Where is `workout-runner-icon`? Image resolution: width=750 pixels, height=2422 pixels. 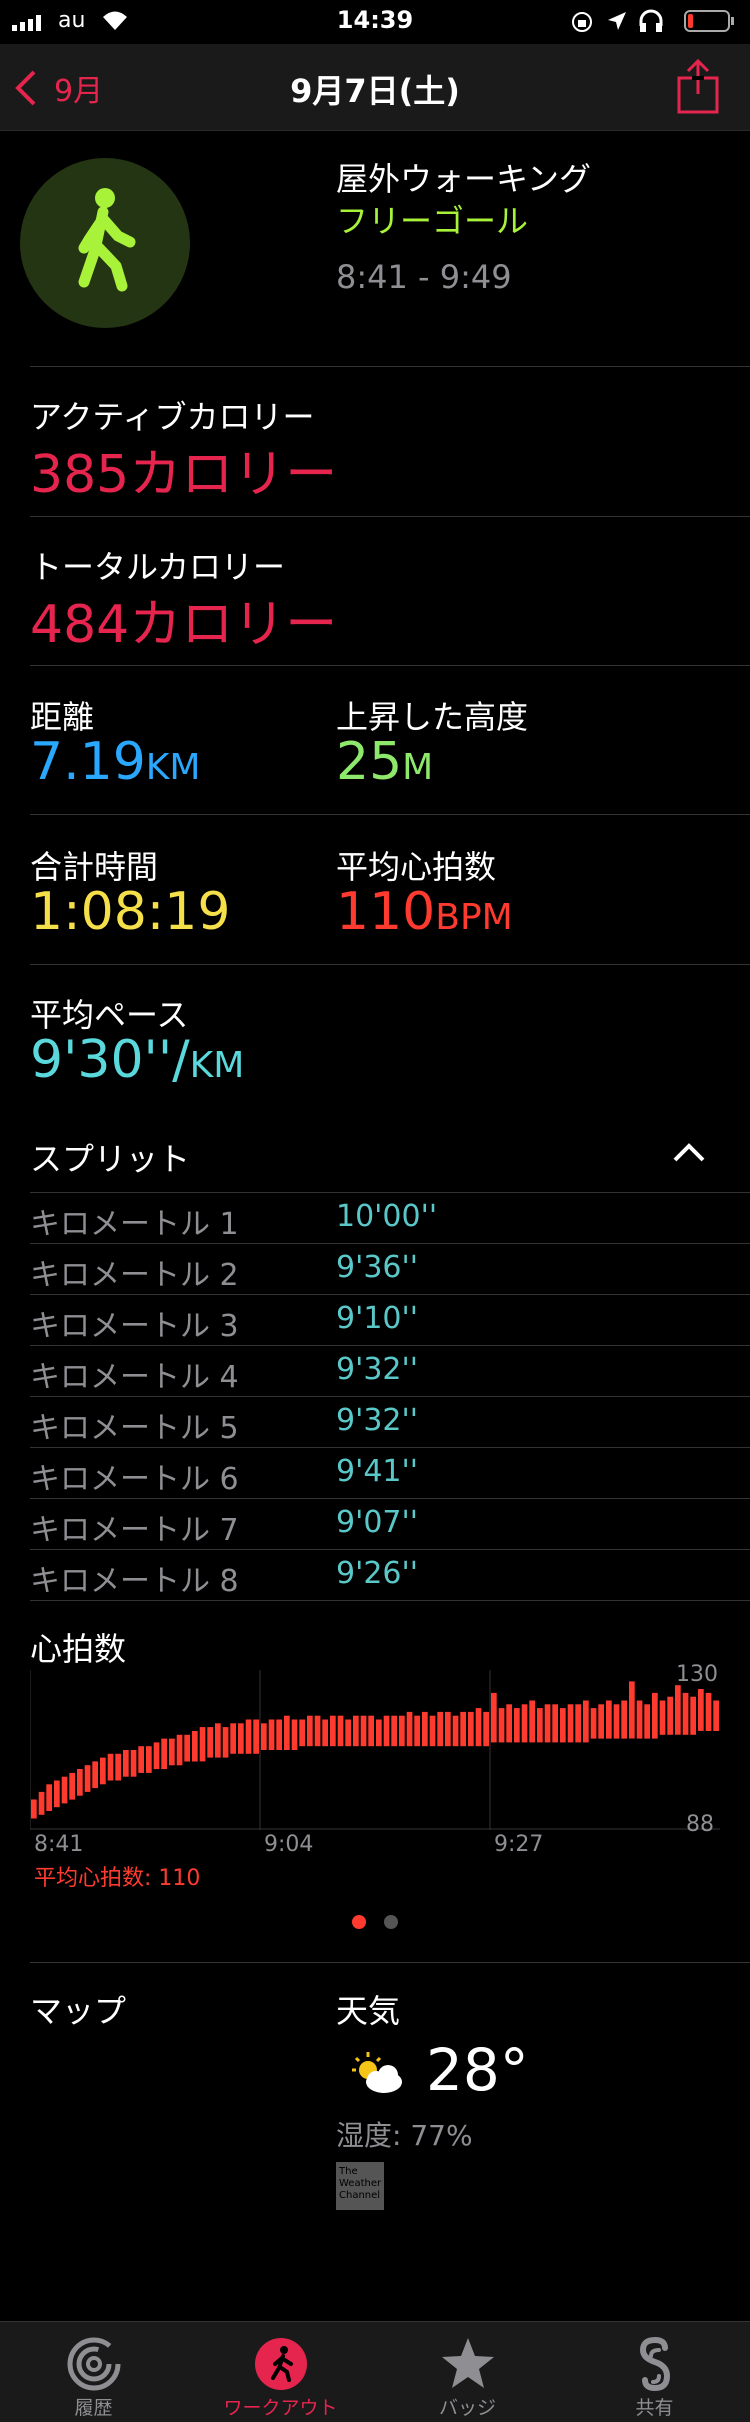
workout-runner-icon is located at coordinates (281, 2364).